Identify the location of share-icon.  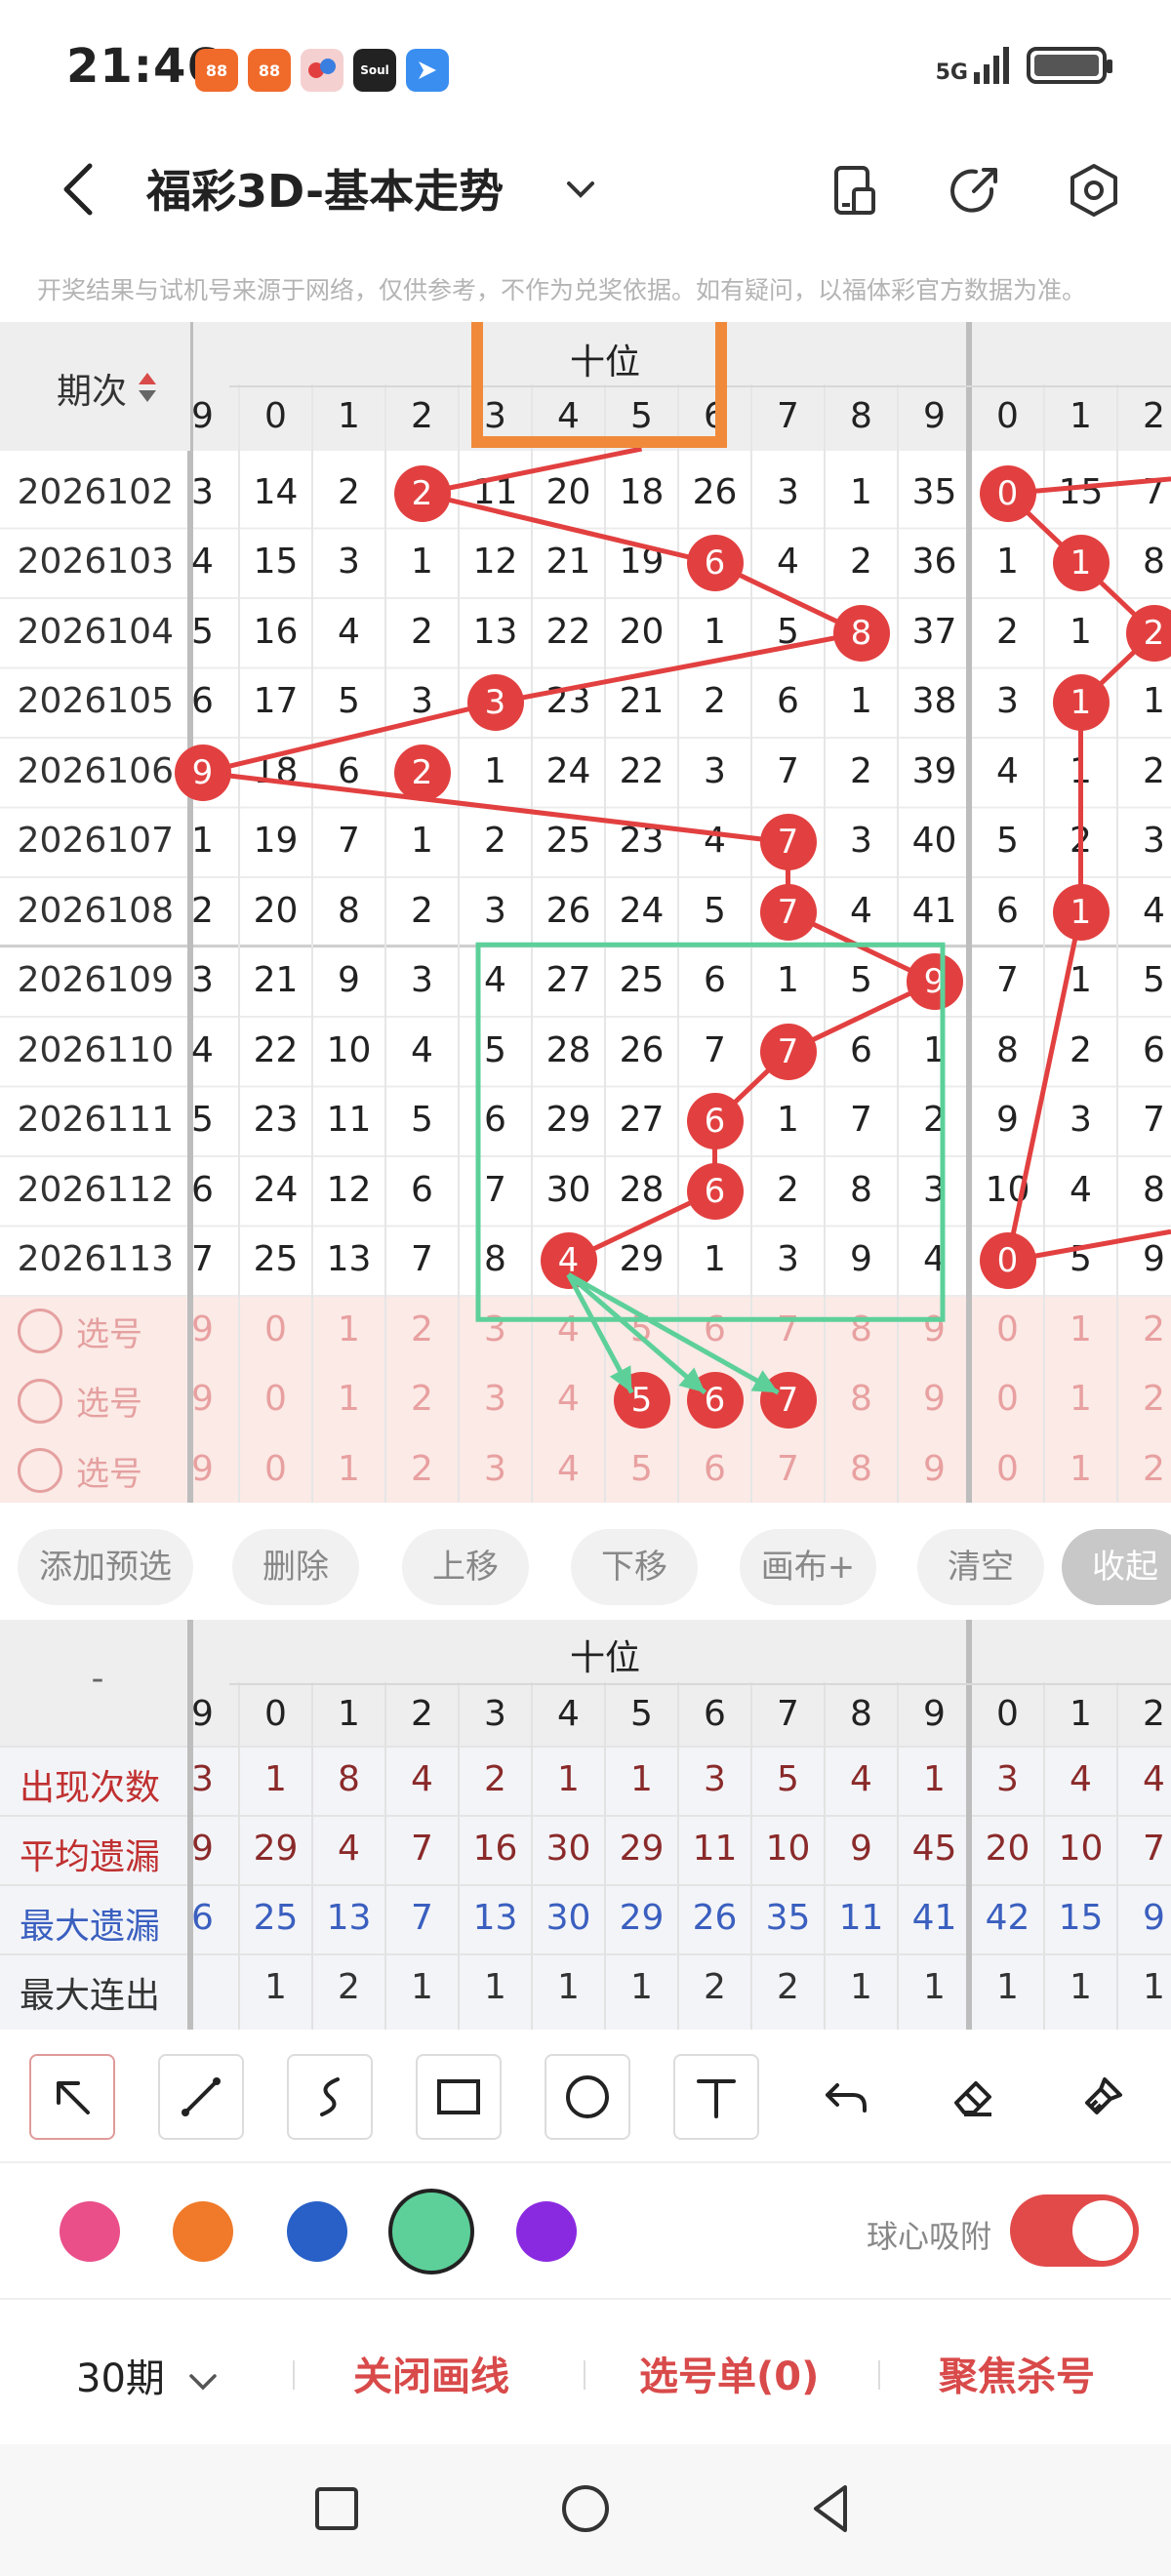
(975, 190).